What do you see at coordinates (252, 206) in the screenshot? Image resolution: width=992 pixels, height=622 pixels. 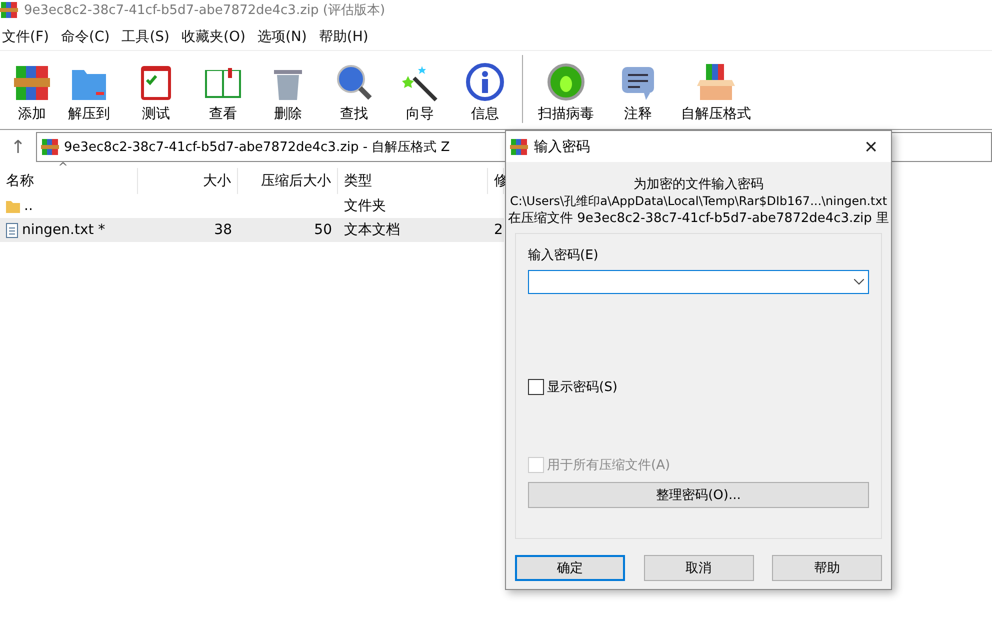 I see `file-row: .. 文件夹` at bounding box center [252, 206].